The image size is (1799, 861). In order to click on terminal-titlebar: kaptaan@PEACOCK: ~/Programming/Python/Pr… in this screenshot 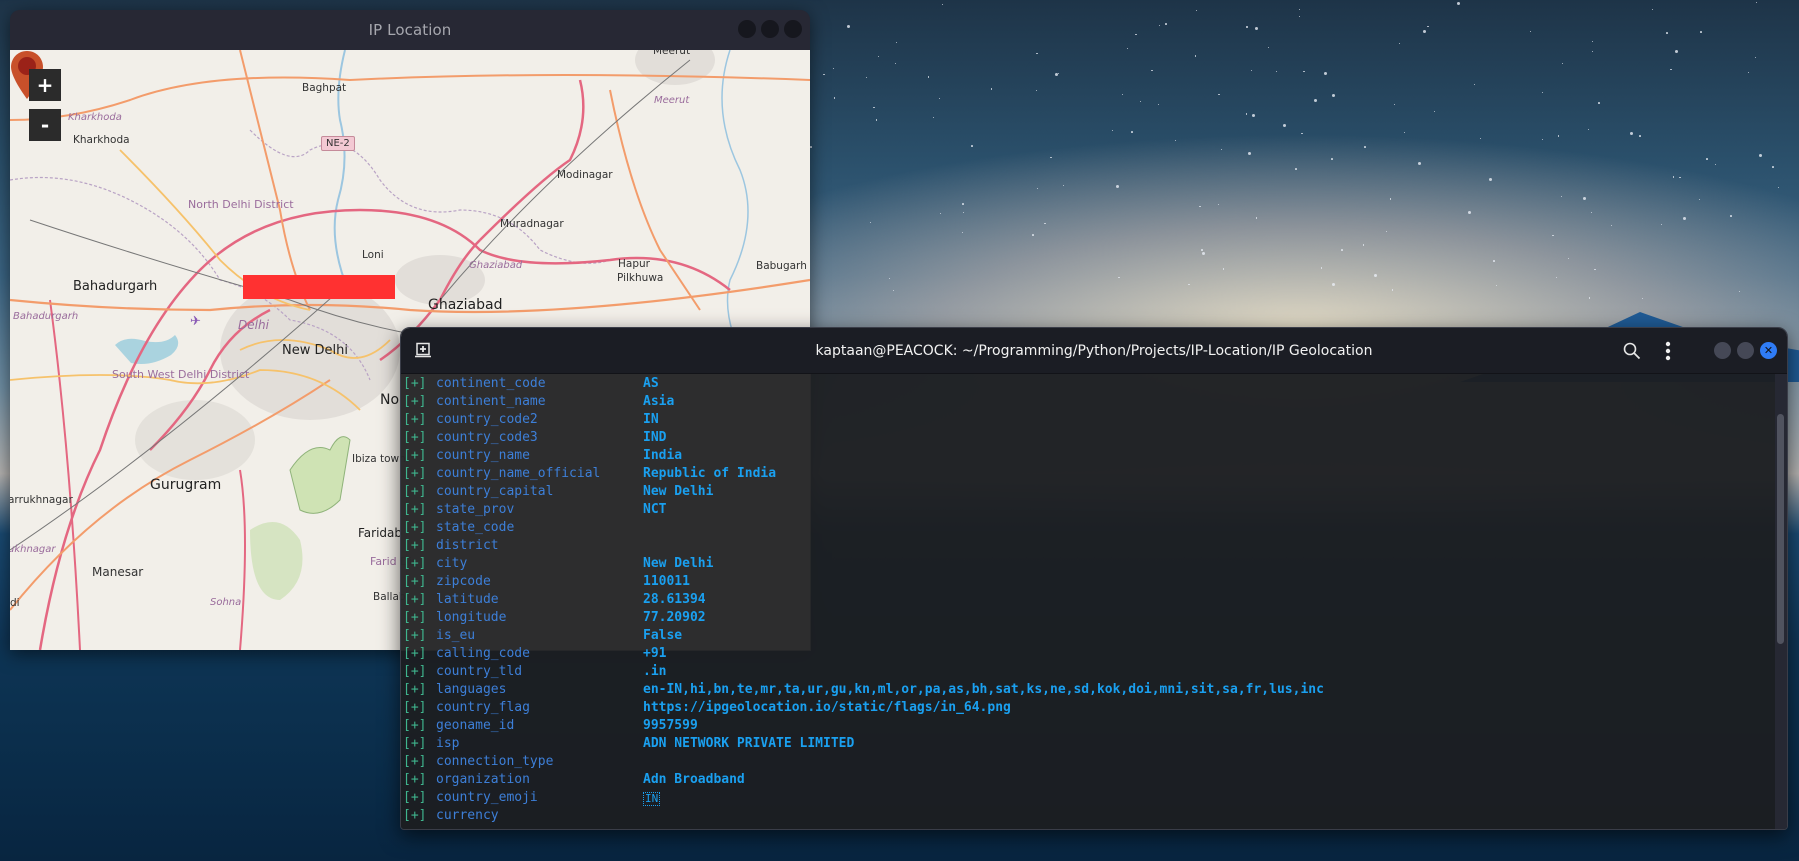, I will do `click(1094, 351)`.